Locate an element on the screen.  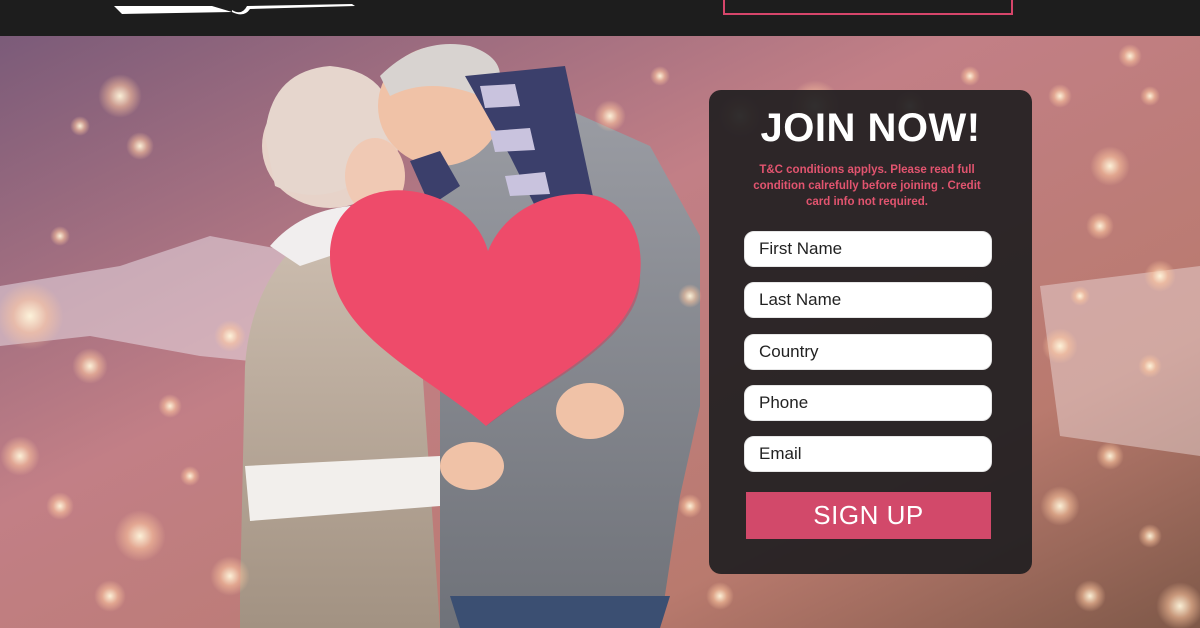
first-name-field is located at coordinates (868, 249).